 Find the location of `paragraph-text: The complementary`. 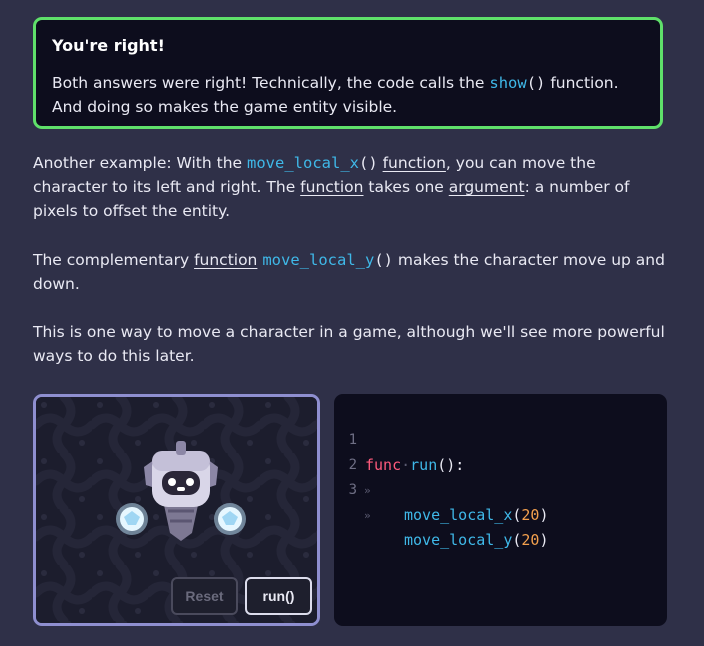

paragraph-text: The complementary is located at coordinates (114, 260).